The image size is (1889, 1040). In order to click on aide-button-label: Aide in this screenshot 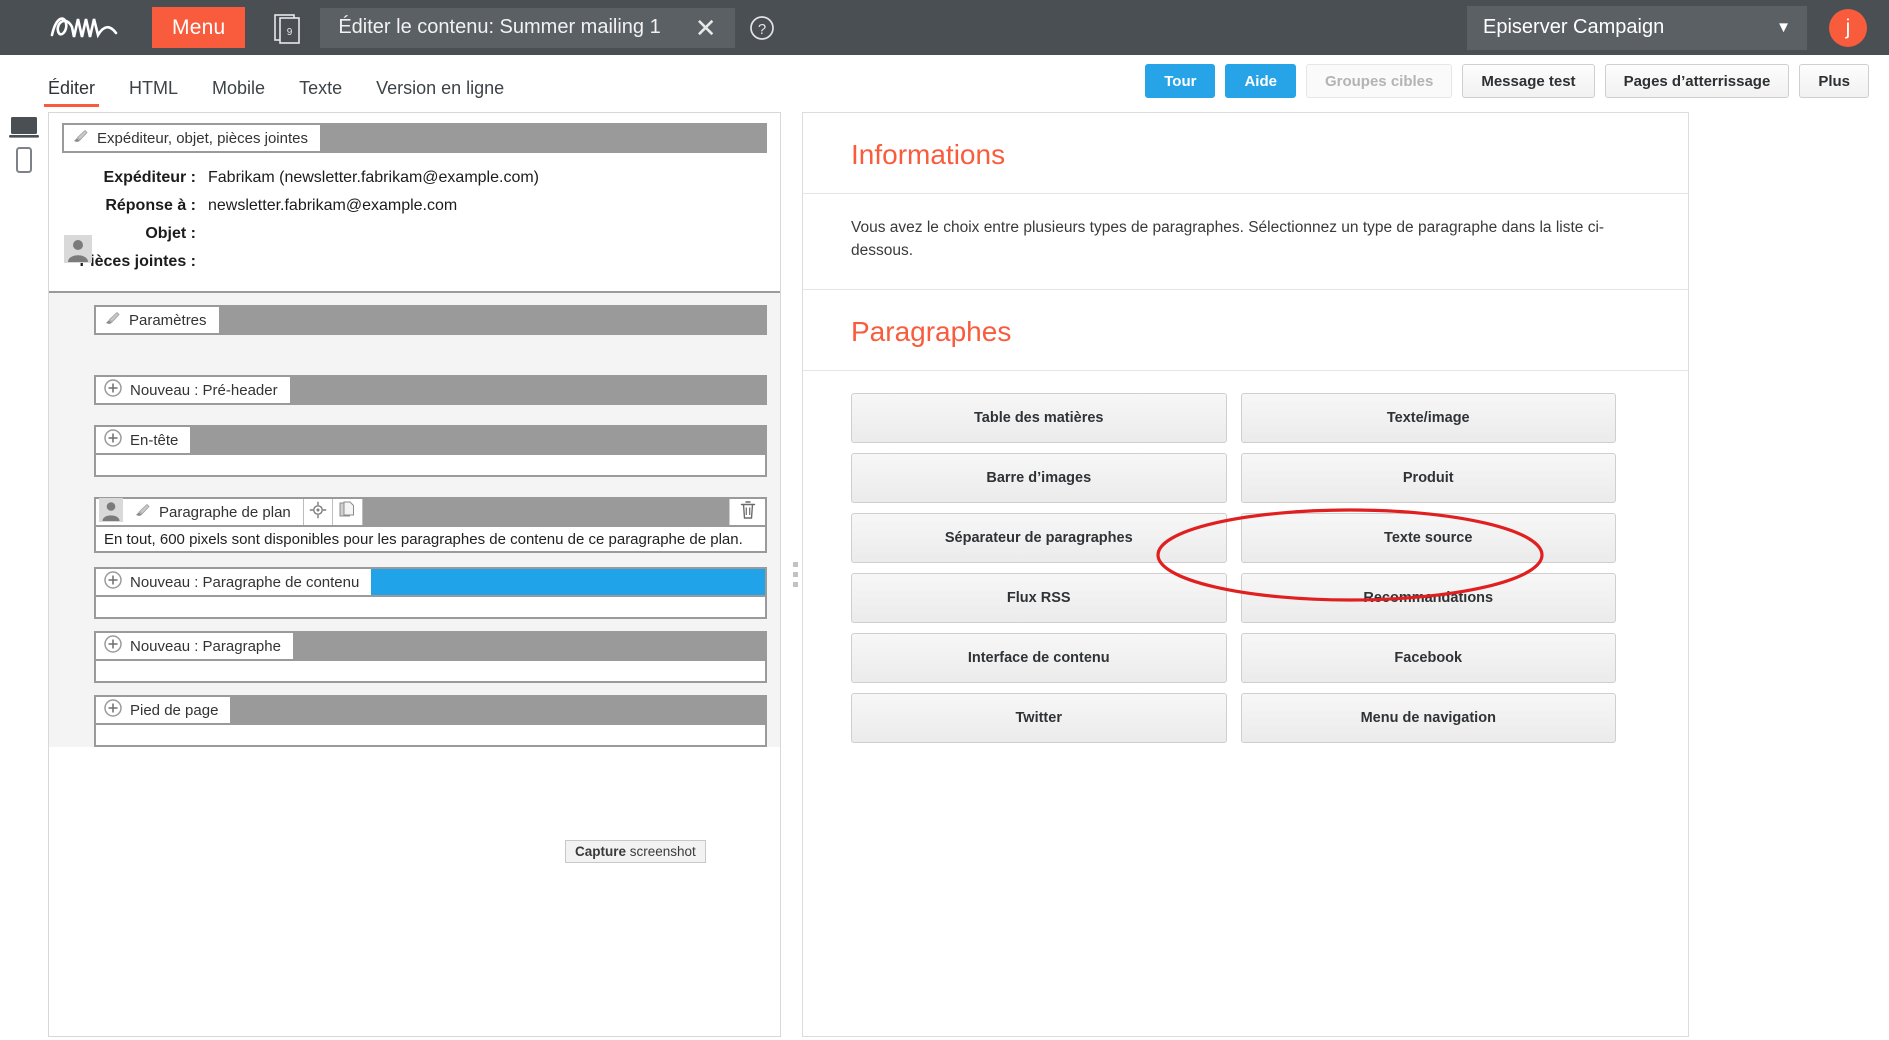, I will do `click(1260, 81)`.